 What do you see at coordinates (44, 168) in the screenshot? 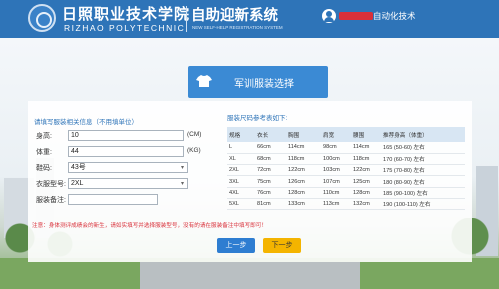
I see `shoe-size-label: 鞋码:` at bounding box center [44, 168].